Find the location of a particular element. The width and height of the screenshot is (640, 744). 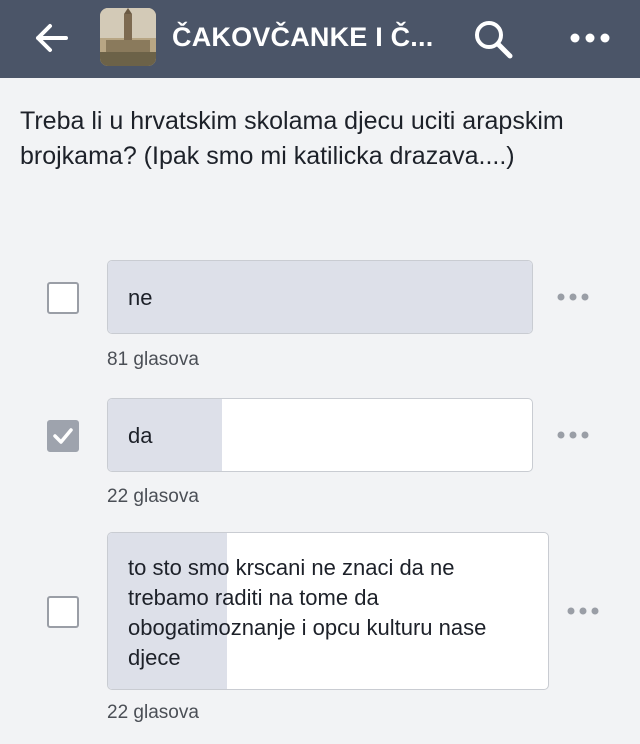

back-arrow-icon is located at coordinates (52, 38).